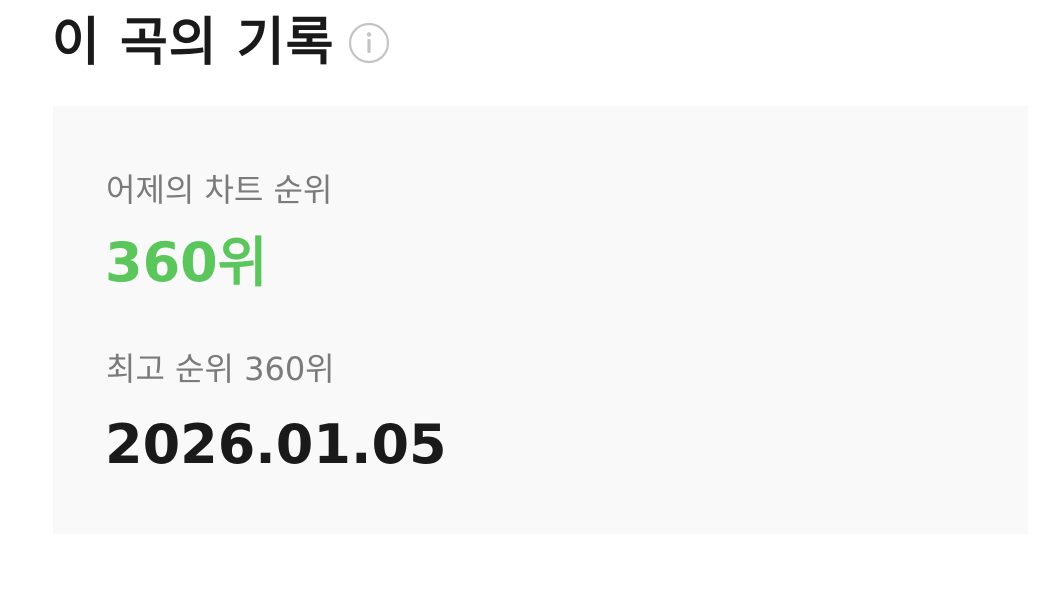 The image size is (1048, 593). What do you see at coordinates (369, 43) in the screenshot?
I see `info-icon` at bounding box center [369, 43].